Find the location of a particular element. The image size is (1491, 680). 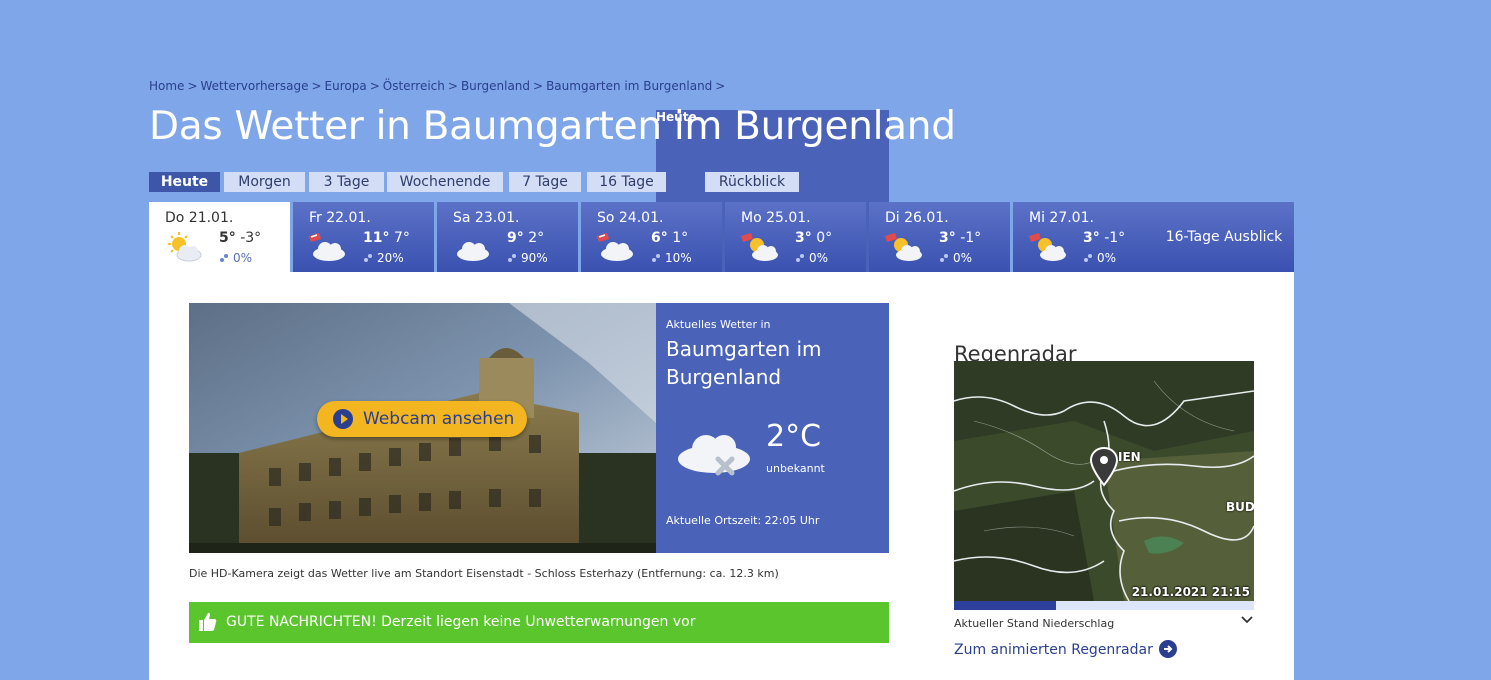

tab-morgen: Morgen is located at coordinates (264, 182).